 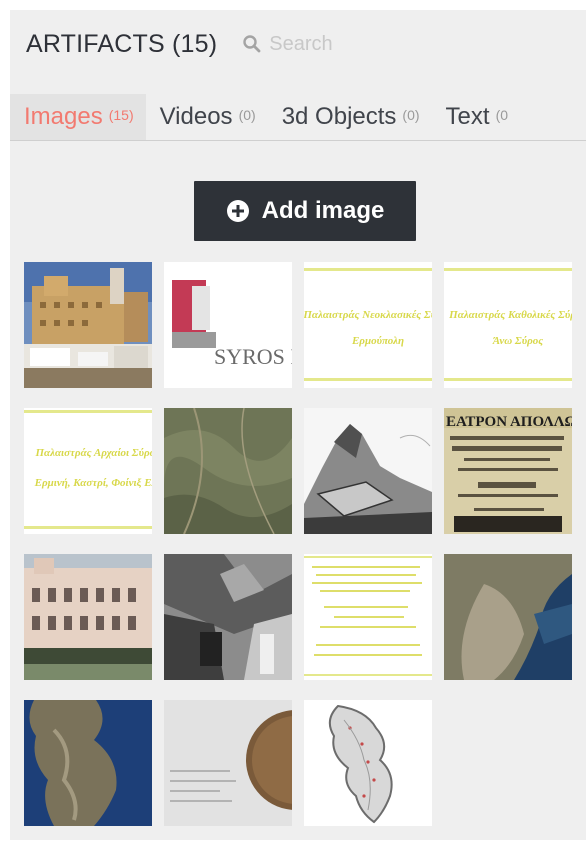 I want to click on plus-circle-icon, so click(x=237, y=211).